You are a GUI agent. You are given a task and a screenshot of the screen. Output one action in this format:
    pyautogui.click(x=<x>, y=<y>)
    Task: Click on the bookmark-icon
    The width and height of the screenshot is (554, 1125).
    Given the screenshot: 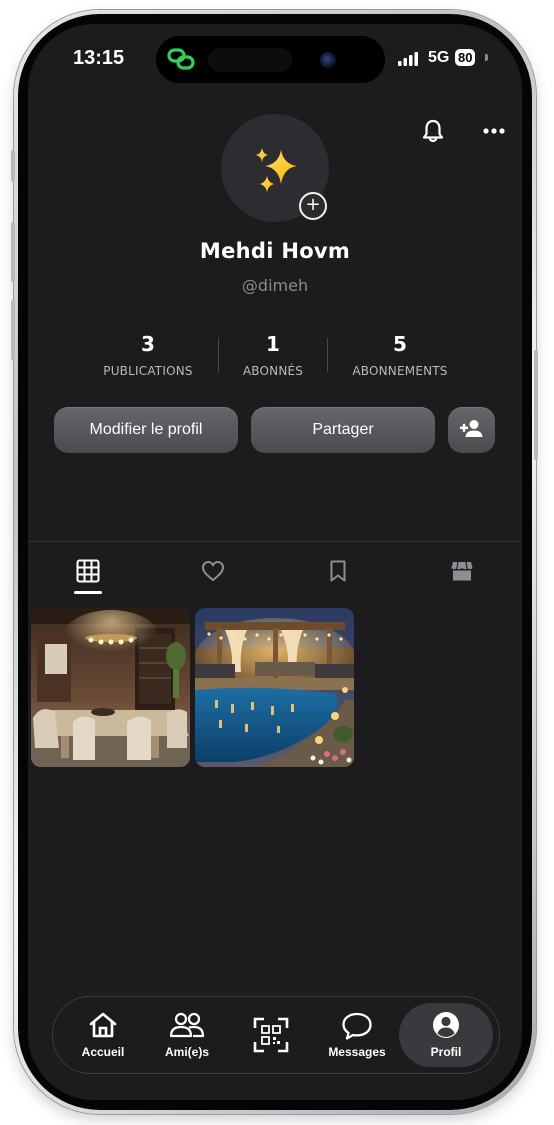 What is the action you would take?
    pyautogui.click(x=338, y=571)
    